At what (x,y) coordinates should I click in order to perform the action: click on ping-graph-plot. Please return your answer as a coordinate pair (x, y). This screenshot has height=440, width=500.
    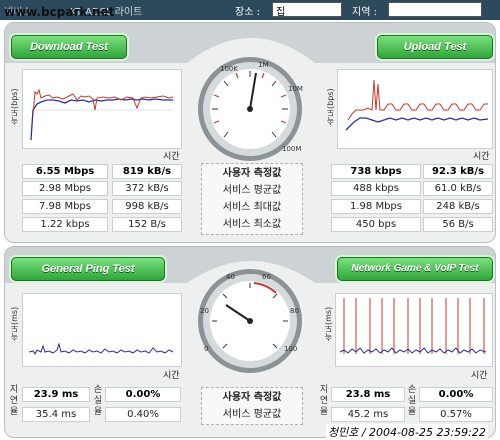
    Looking at the image, I should click on (101, 348).